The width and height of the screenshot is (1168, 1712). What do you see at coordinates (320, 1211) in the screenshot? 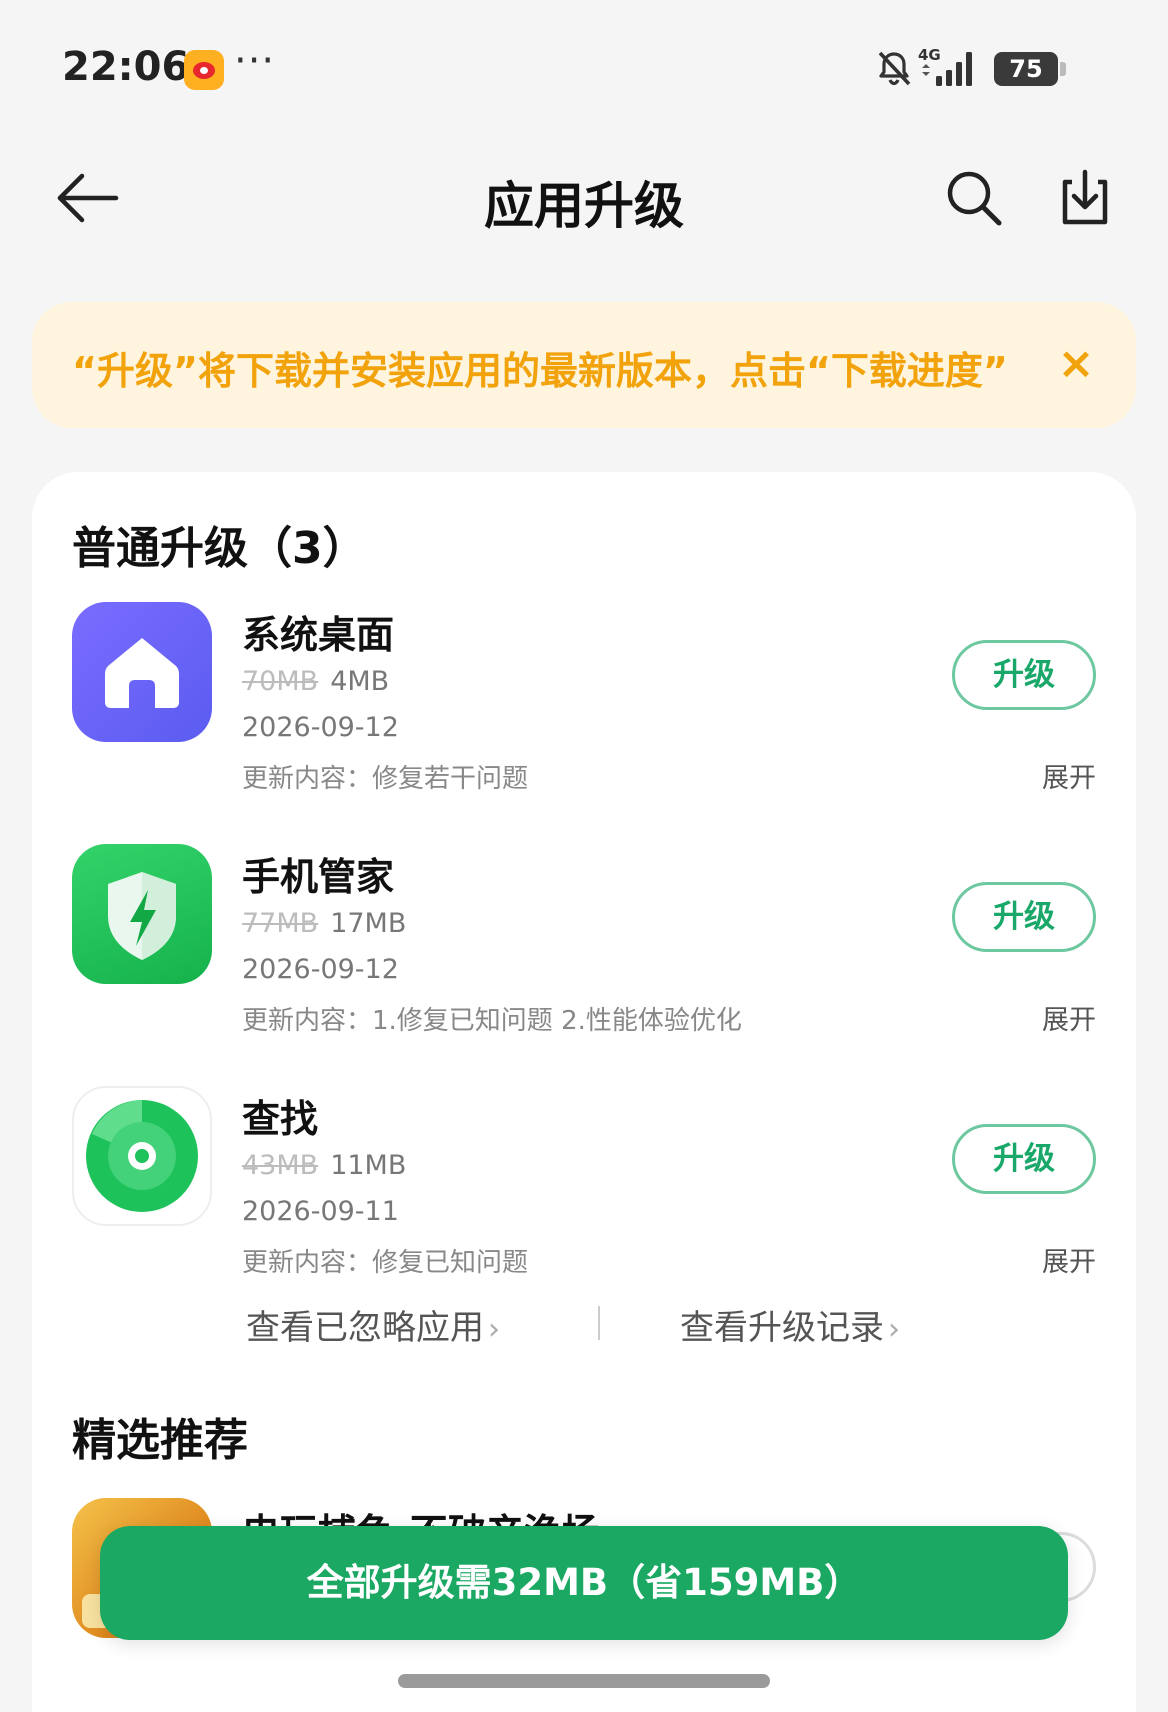
I see `app-date: 2026-09-11` at bounding box center [320, 1211].